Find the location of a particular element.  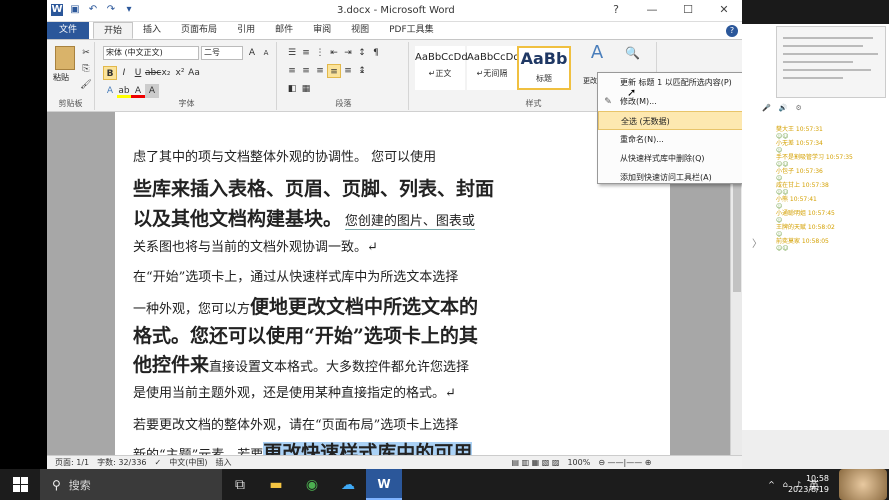

search-icon: ⚲ is located at coordinates (56, 484).